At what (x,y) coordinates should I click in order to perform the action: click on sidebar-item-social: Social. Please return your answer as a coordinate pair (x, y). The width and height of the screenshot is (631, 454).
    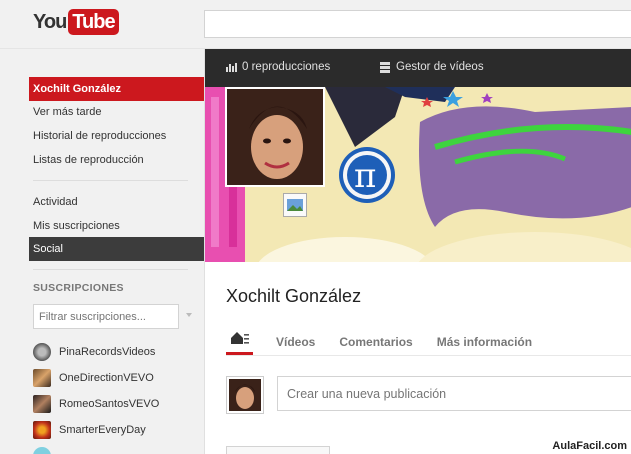
    Looking at the image, I should click on (116, 249).